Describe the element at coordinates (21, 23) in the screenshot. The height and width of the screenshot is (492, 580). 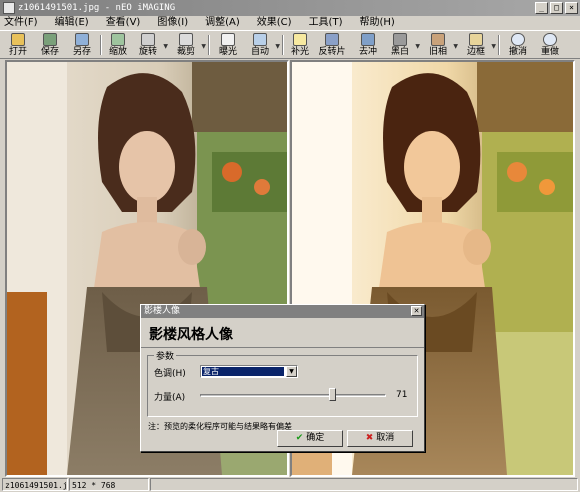
I see `menu-file: 文件(F)` at that location.